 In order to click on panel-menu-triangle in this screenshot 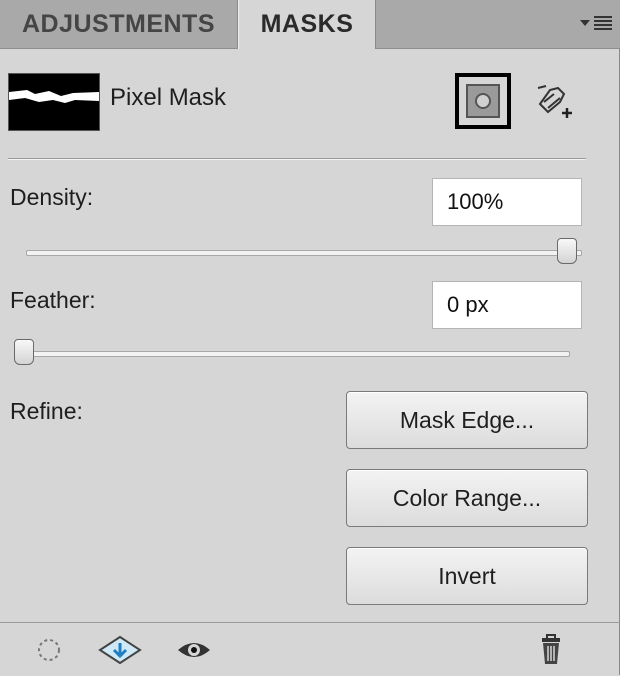, I will do `click(585, 23)`.